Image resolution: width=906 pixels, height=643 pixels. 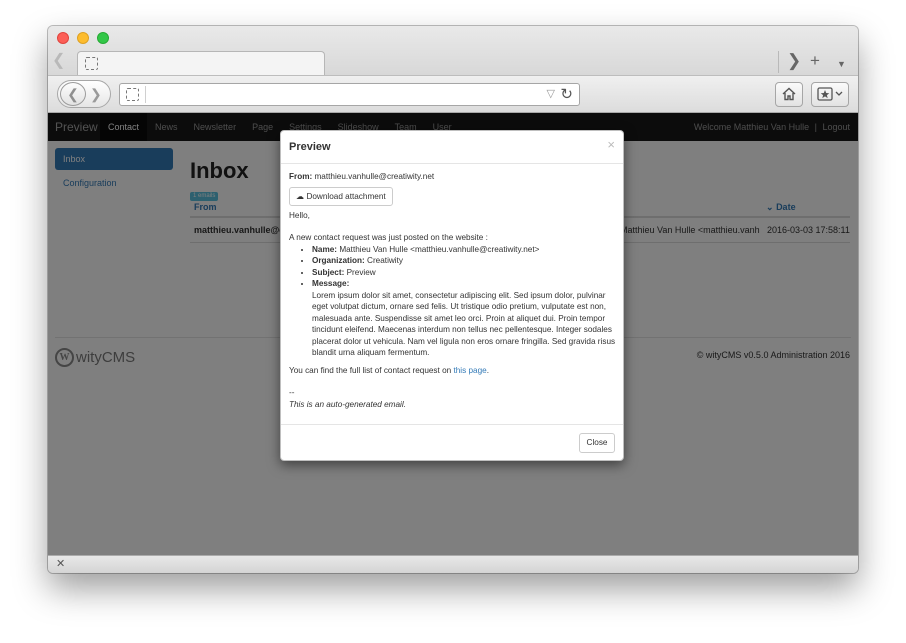 I want to click on list-item-subject: Subject: Preview, so click(x=464, y=273).